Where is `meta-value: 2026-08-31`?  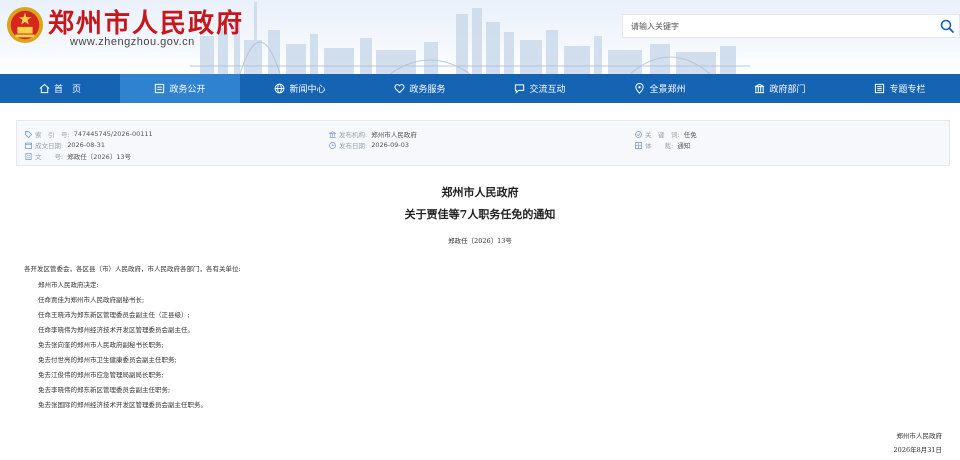 meta-value: 2026-08-31 is located at coordinates (86, 145).